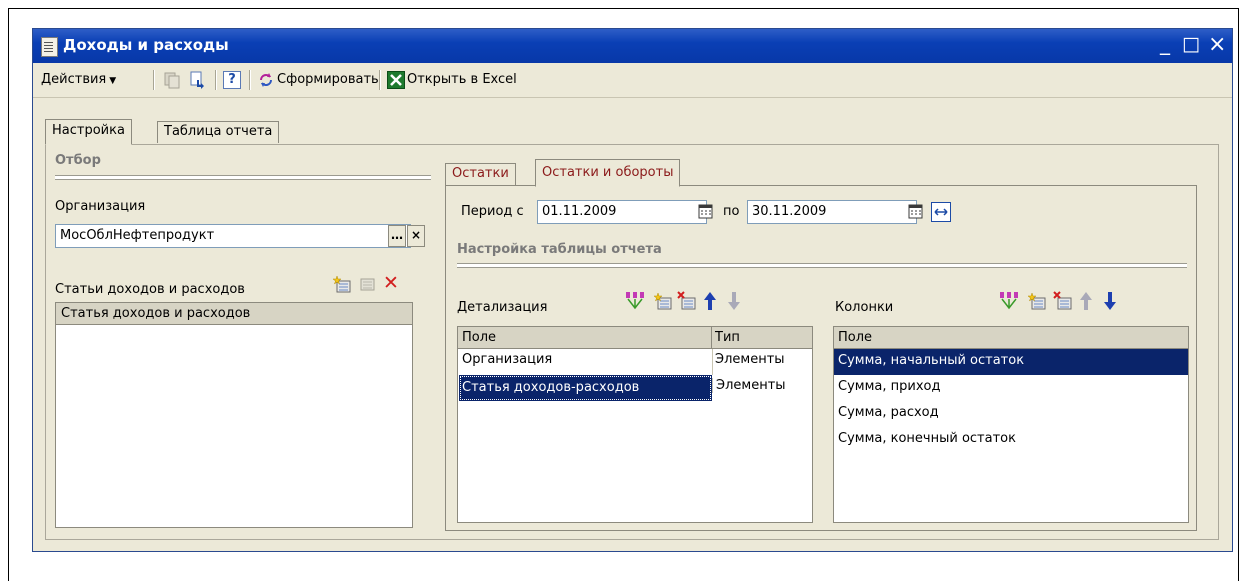 The width and height of the screenshot is (1245, 581). What do you see at coordinates (137, 235) in the screenshot?
I see `organization-value: МосОблНефтепродукт` at bounding box center [137, 235].